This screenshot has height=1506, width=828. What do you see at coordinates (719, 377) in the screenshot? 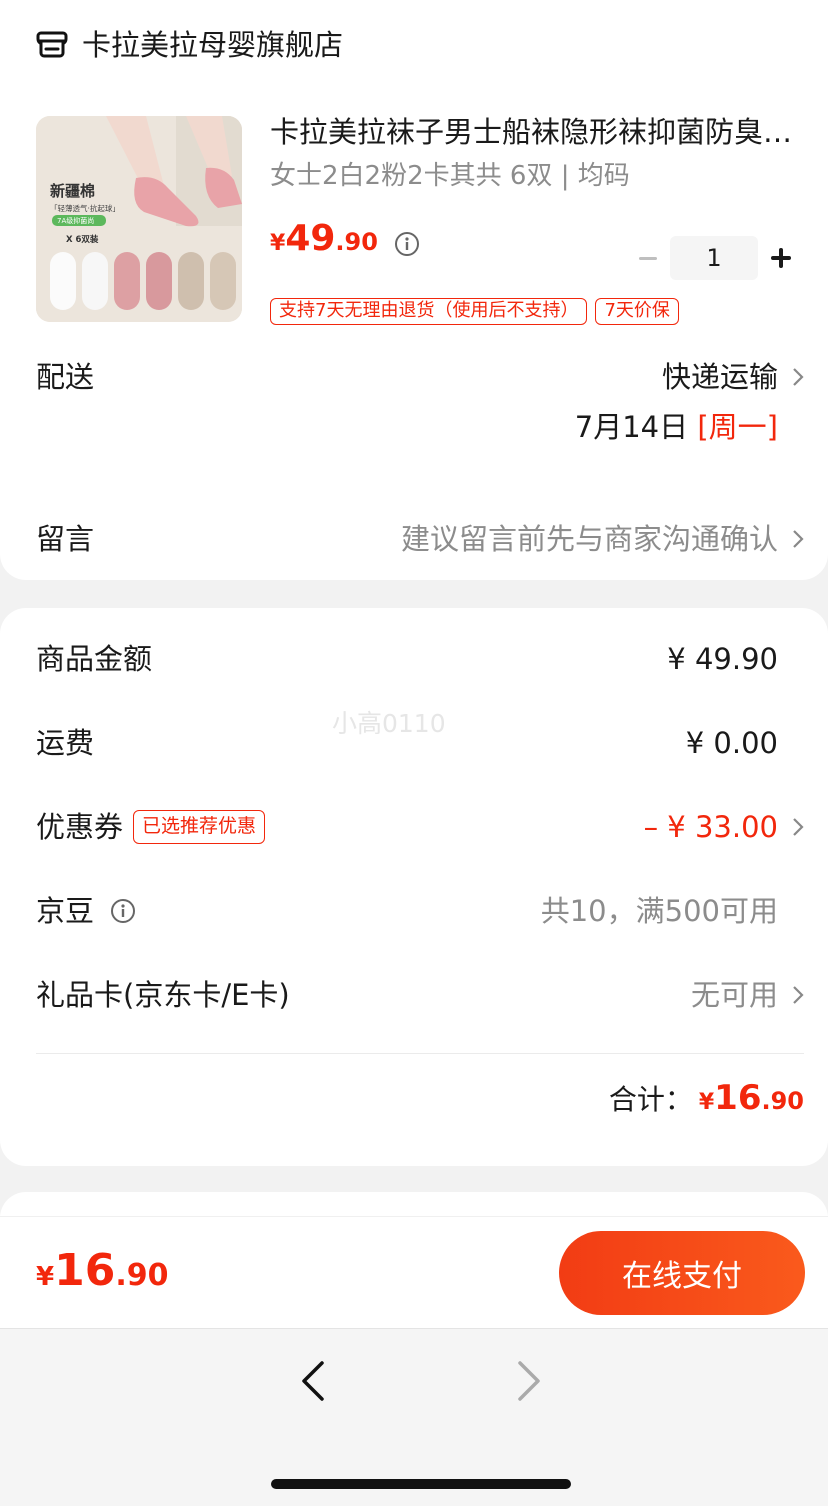
I see `delivery-method: 快递运输` at bounding box center [719, 377].